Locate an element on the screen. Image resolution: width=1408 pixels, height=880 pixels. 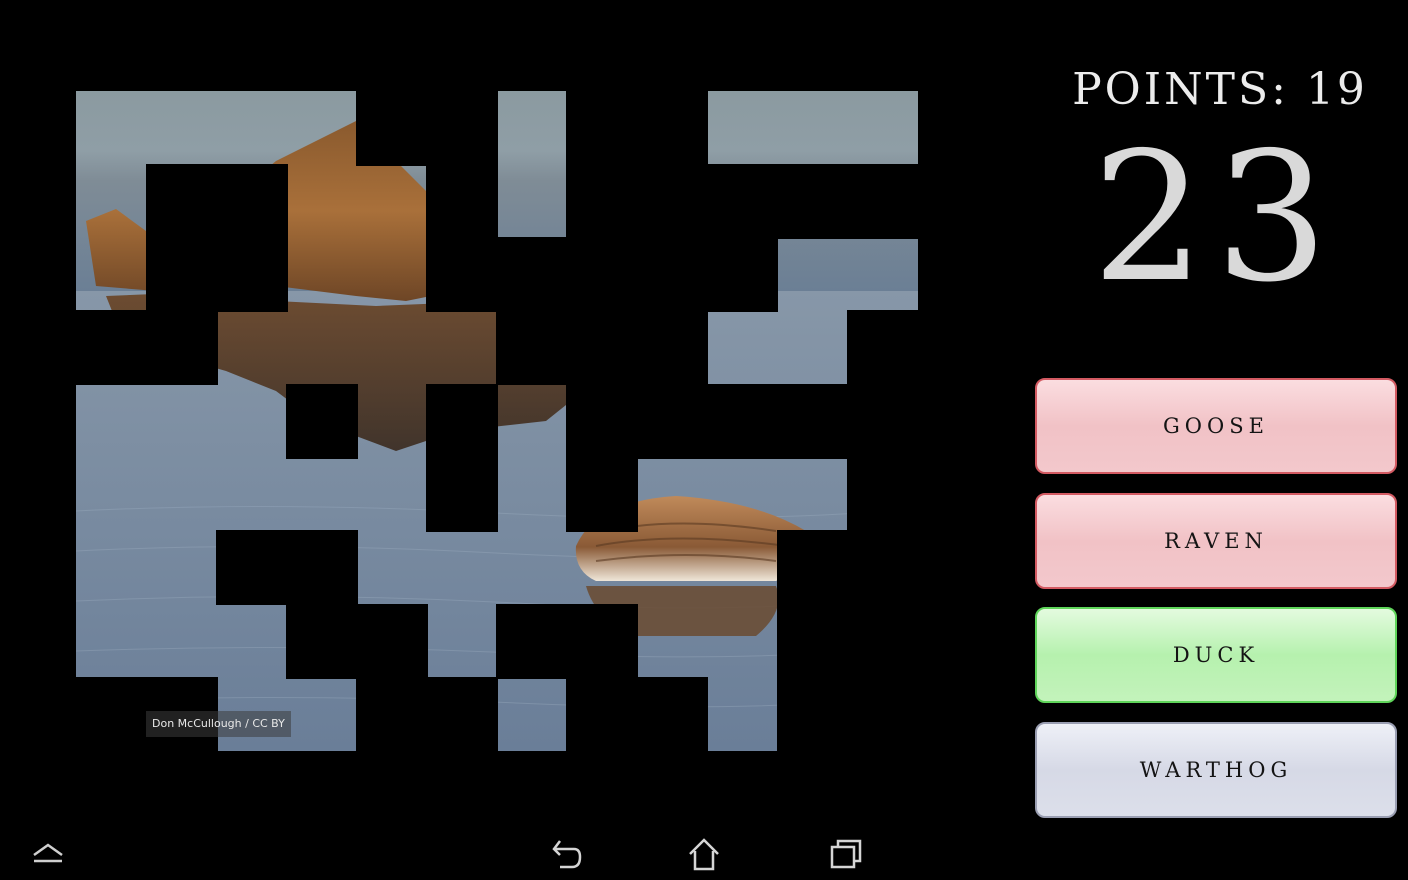
hide-keyboard-icon is located at coordinates (48, 854).